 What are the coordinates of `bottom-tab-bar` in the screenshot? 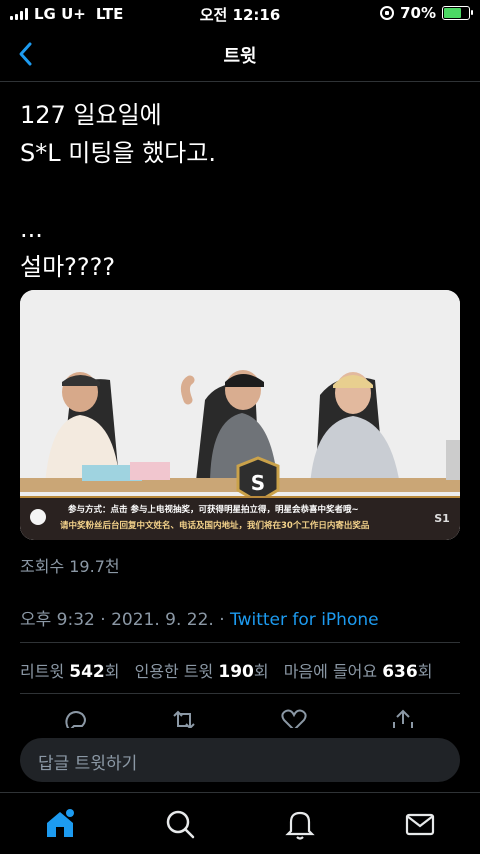 It's located at (240, 823).